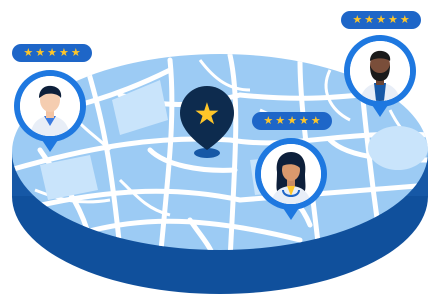 The width and height of the screenshot is (430, 304). I want to click on provider-pin-center: ★ ★ ★ ★ ★, so click(292, 168).